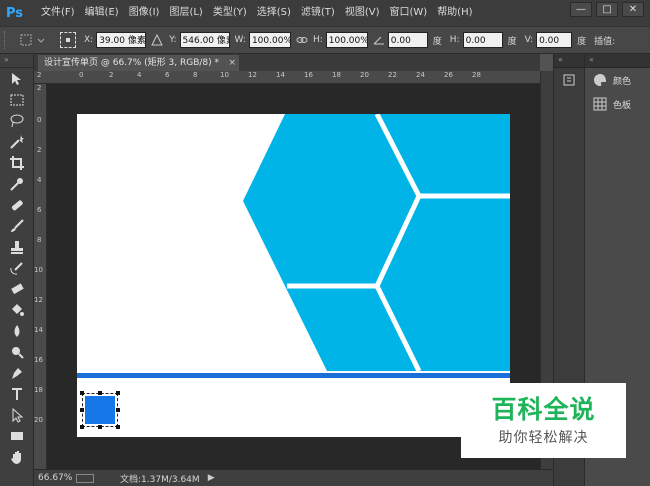 Image resolution: width=650 pixels, height=486 pixels. Describe the element at coordinates (157, 40) in the screenshot. I see `relative-position-icon` at that location.